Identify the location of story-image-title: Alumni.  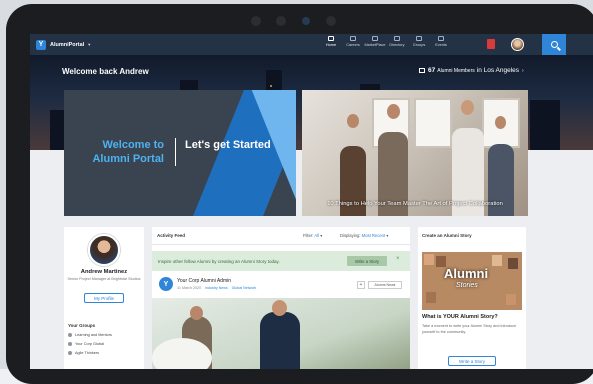
(466, 273).